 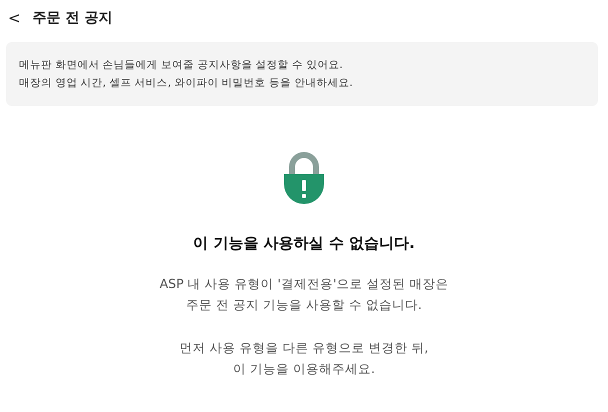 What do you see at coordinates (14, 18) in the screenshot?
I see `back-button: <` at bounding box center [14, 18].